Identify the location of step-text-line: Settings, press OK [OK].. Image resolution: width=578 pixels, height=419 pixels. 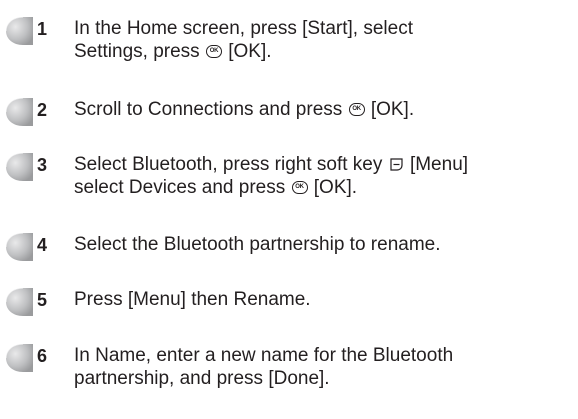
(324, 51).